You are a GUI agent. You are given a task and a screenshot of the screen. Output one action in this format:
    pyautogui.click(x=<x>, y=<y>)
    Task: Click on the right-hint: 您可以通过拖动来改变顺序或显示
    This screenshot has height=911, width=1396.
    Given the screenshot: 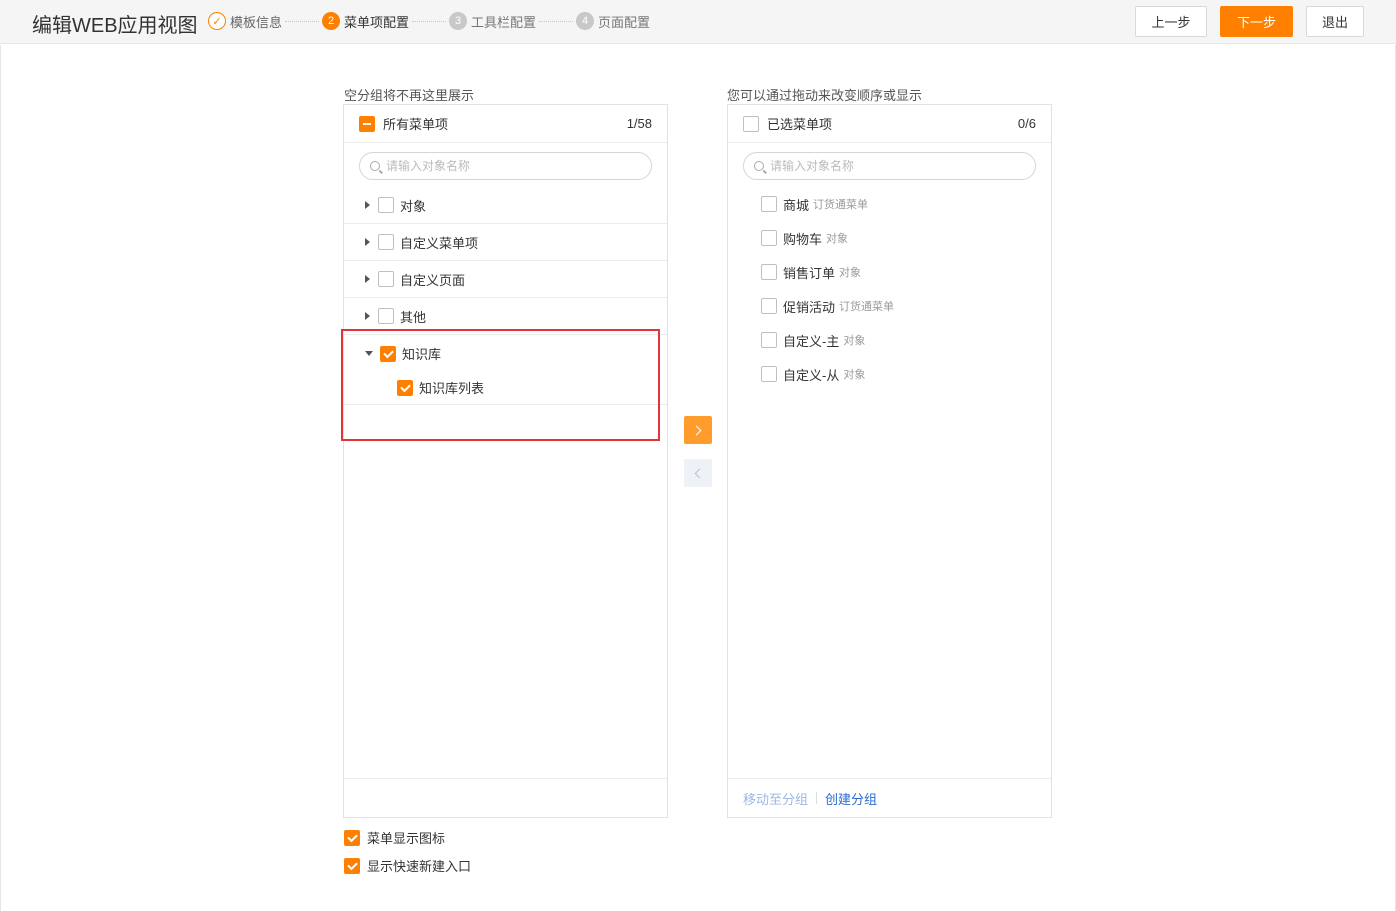 What is the action you would take?
    pyautogui.click(x=825, y=95)
    